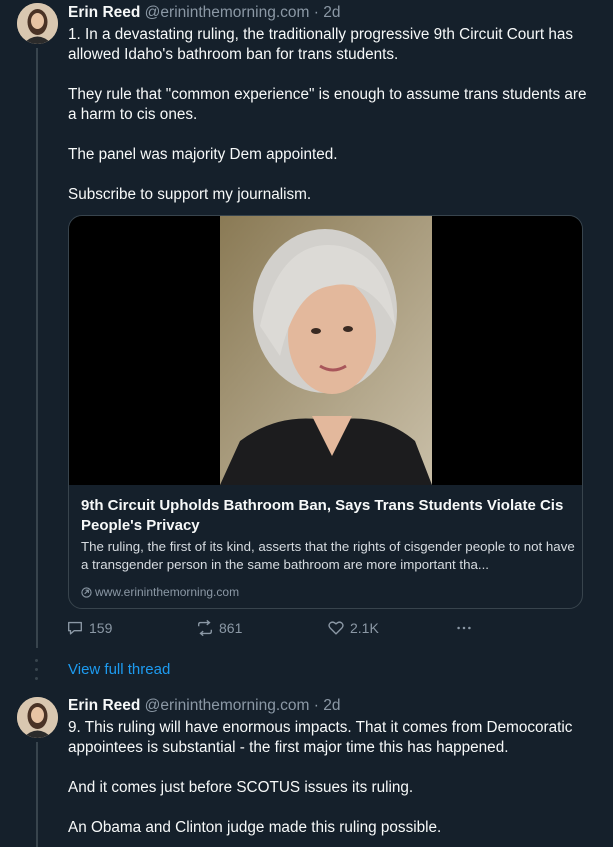  I want to click on heart-icon, so click(336, 628).